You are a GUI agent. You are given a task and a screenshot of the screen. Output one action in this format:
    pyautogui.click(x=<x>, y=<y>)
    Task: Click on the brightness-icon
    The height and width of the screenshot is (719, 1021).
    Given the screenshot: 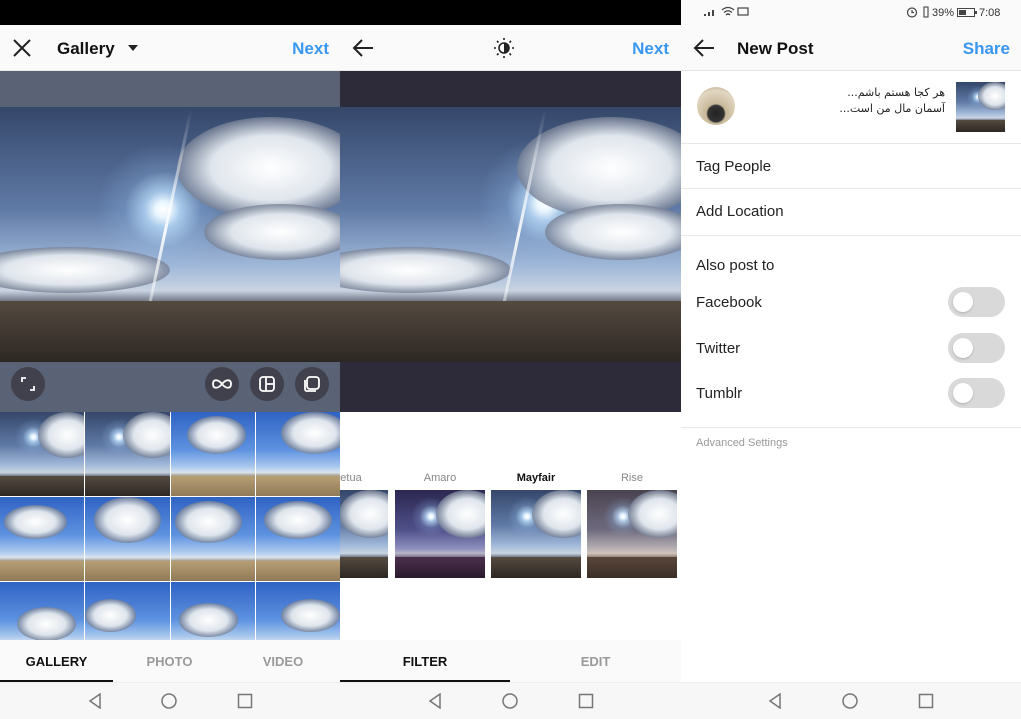 What is the action you would take?
    pyautogui.click(x=504, y=48)
    